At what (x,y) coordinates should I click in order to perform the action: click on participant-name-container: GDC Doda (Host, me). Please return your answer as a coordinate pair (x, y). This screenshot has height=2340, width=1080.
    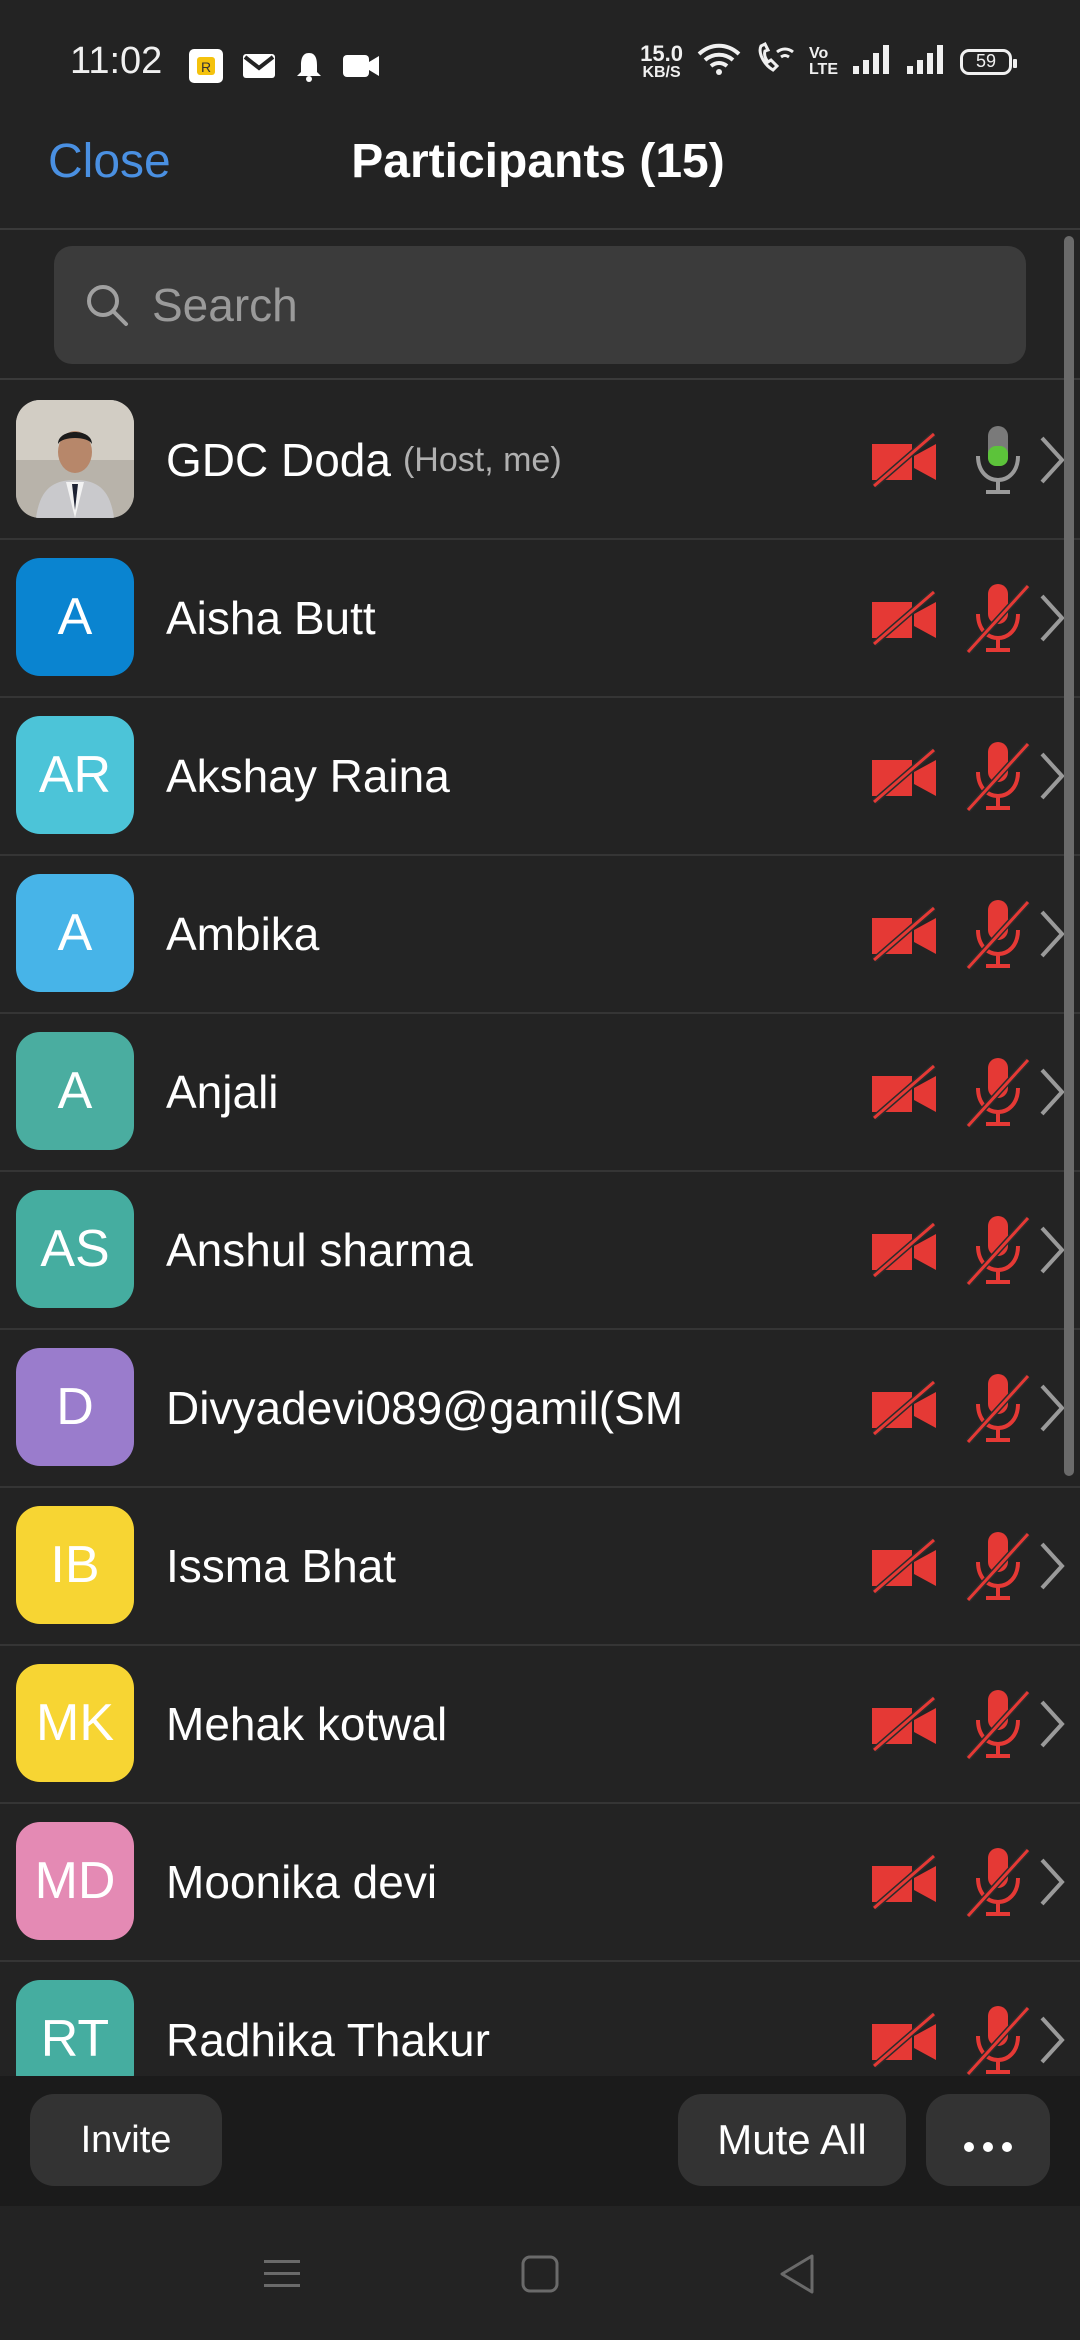
    Looking at the image, I should click on (364, 460).